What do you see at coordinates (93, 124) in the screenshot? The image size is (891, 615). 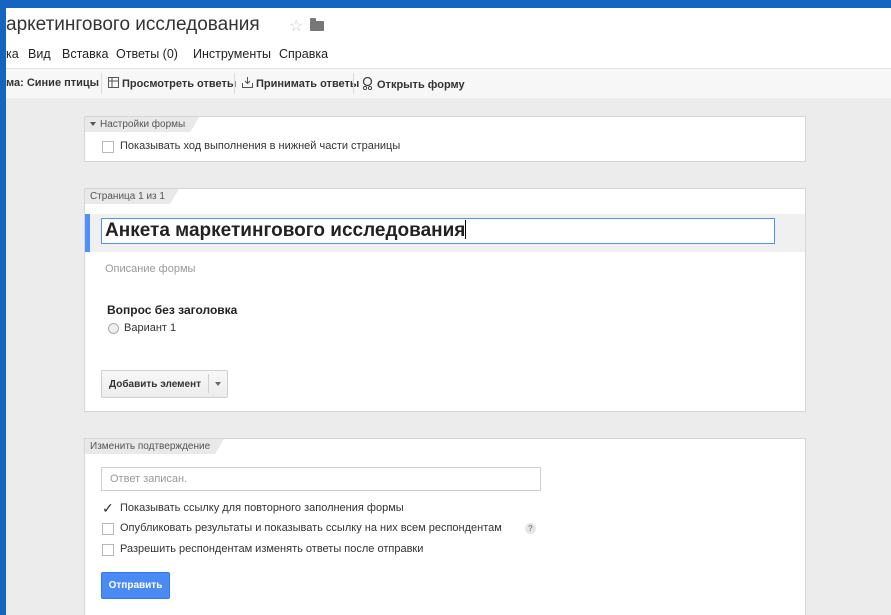 I see `collapse-arrow-icon` at bounding box center [93, 124].